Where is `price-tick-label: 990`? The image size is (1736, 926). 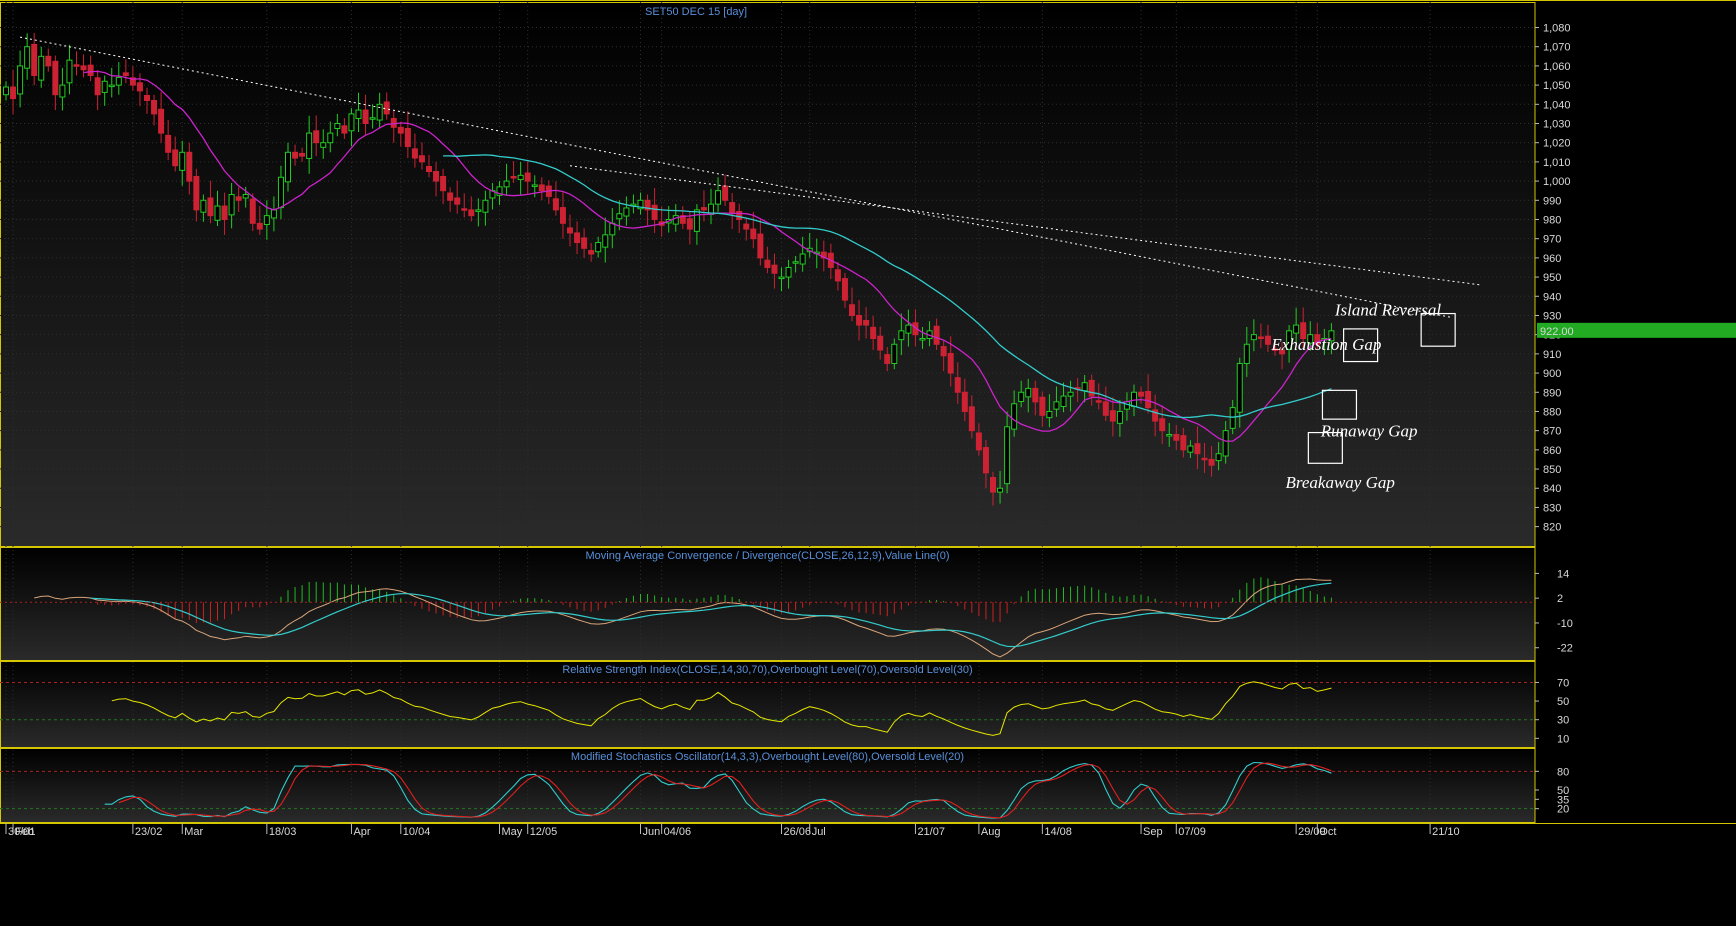 price-tick-label: 990 is located at coordinates (1552, 201).